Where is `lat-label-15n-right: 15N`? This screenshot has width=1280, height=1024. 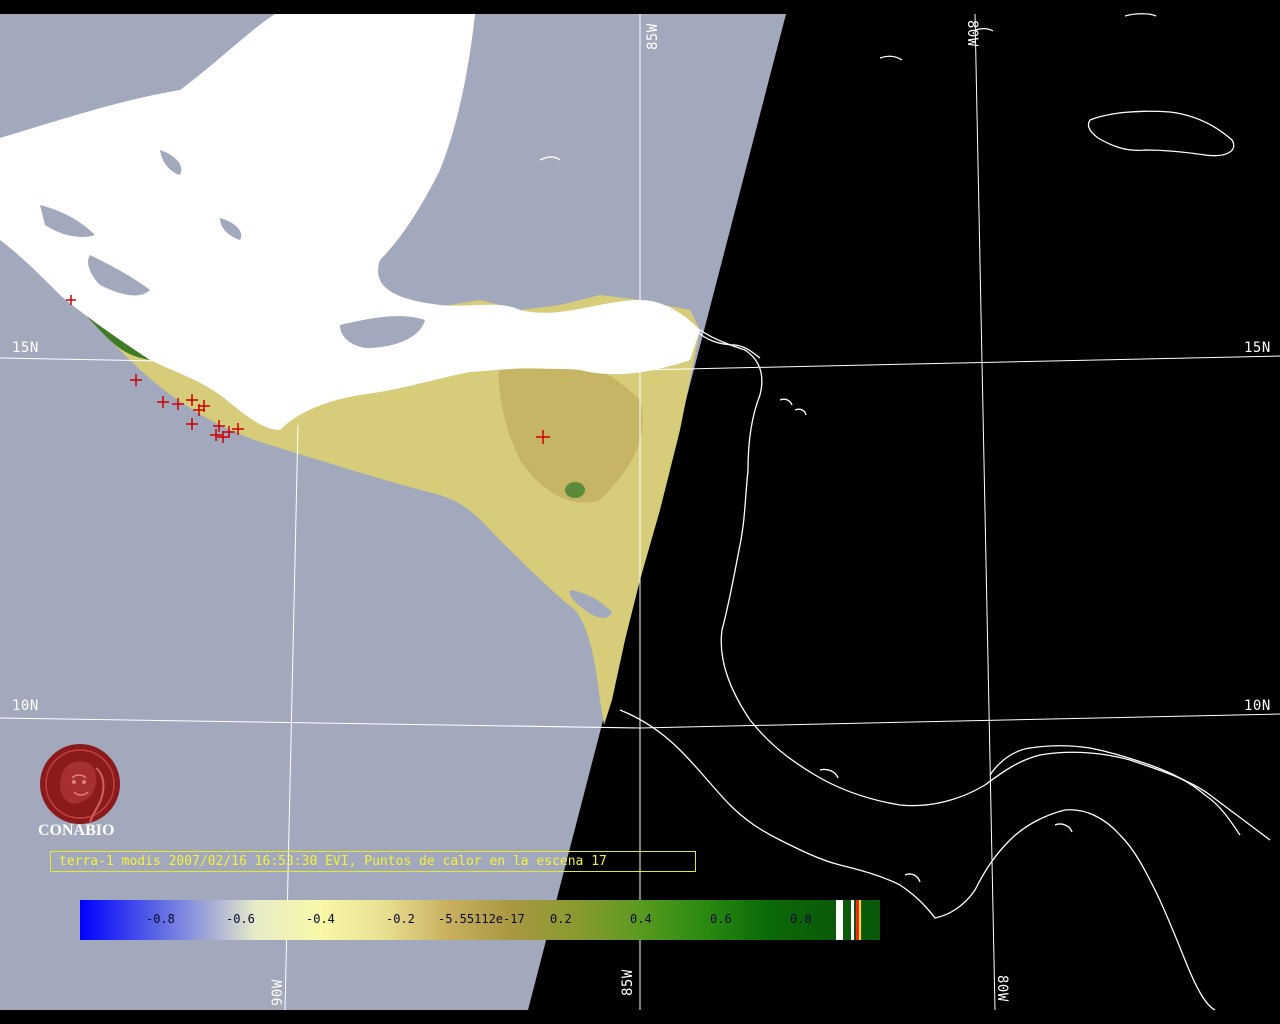 lat-label-15n-right: 15N is located at coordinates (1257, 348).